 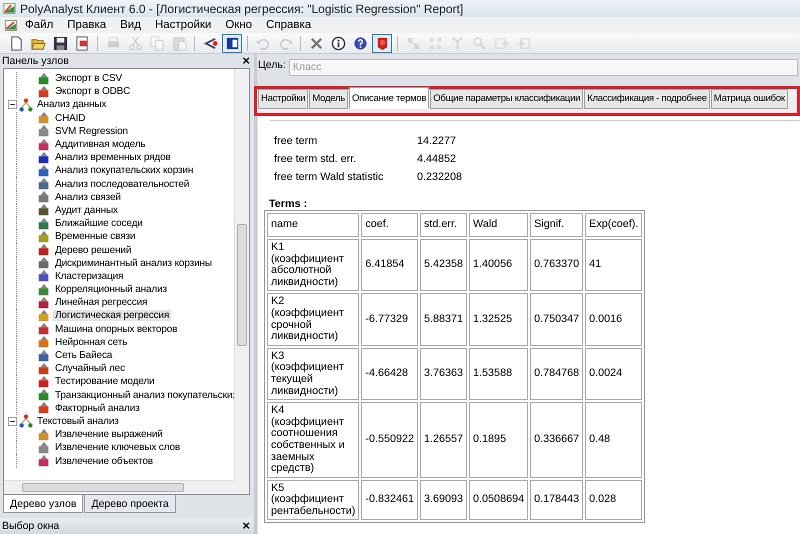 What do you see at coordinates (112, 316) in the screenshot?
I see `tree-item: Логистическая регрессия` at bounding box center [112, 316].